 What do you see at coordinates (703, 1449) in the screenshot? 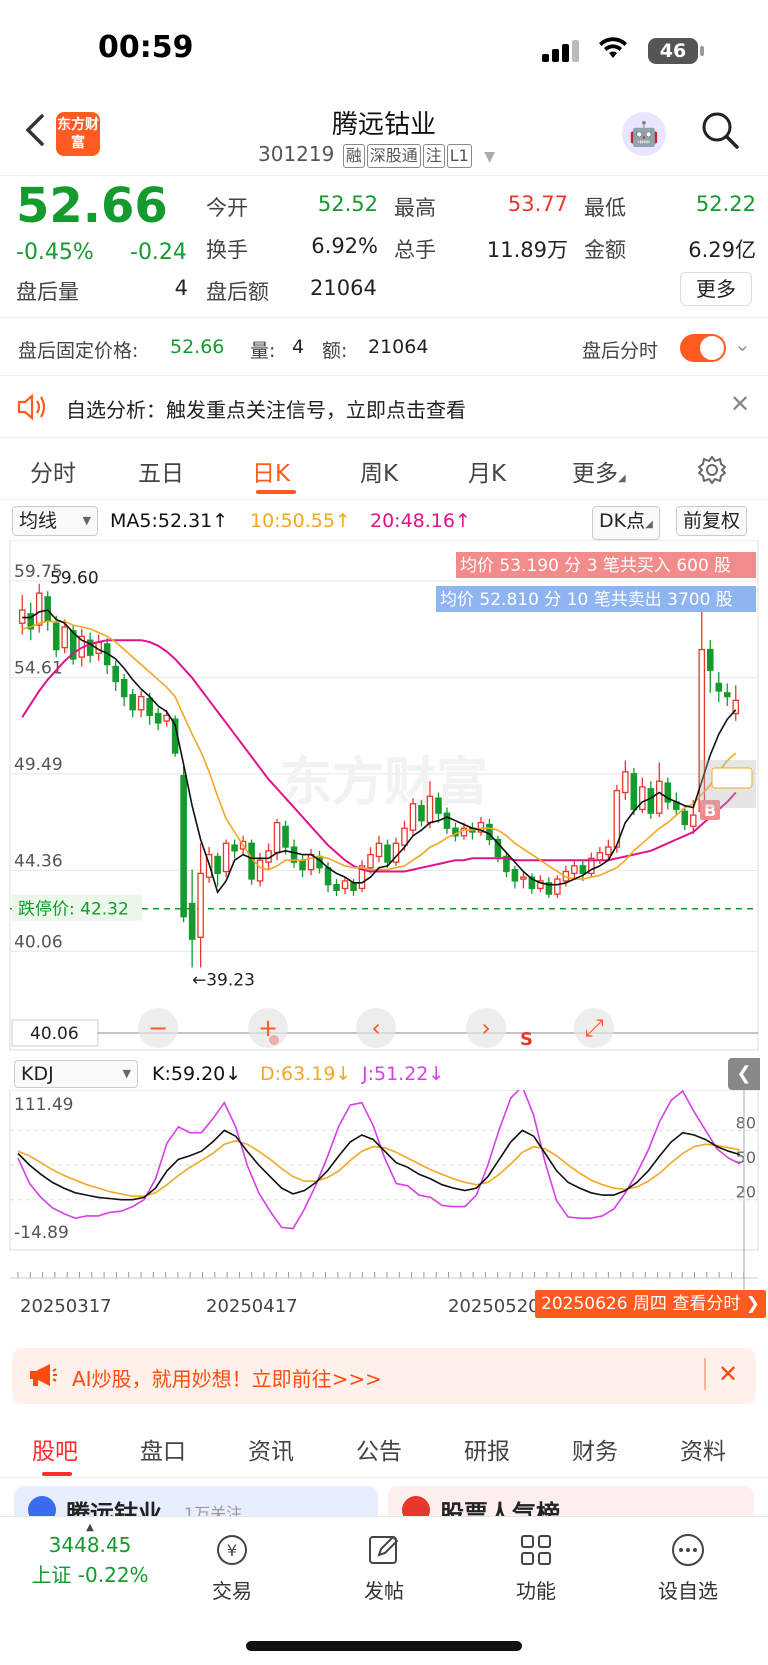
I see `tab-profile: 资料` at bounding box center [703, 1449].